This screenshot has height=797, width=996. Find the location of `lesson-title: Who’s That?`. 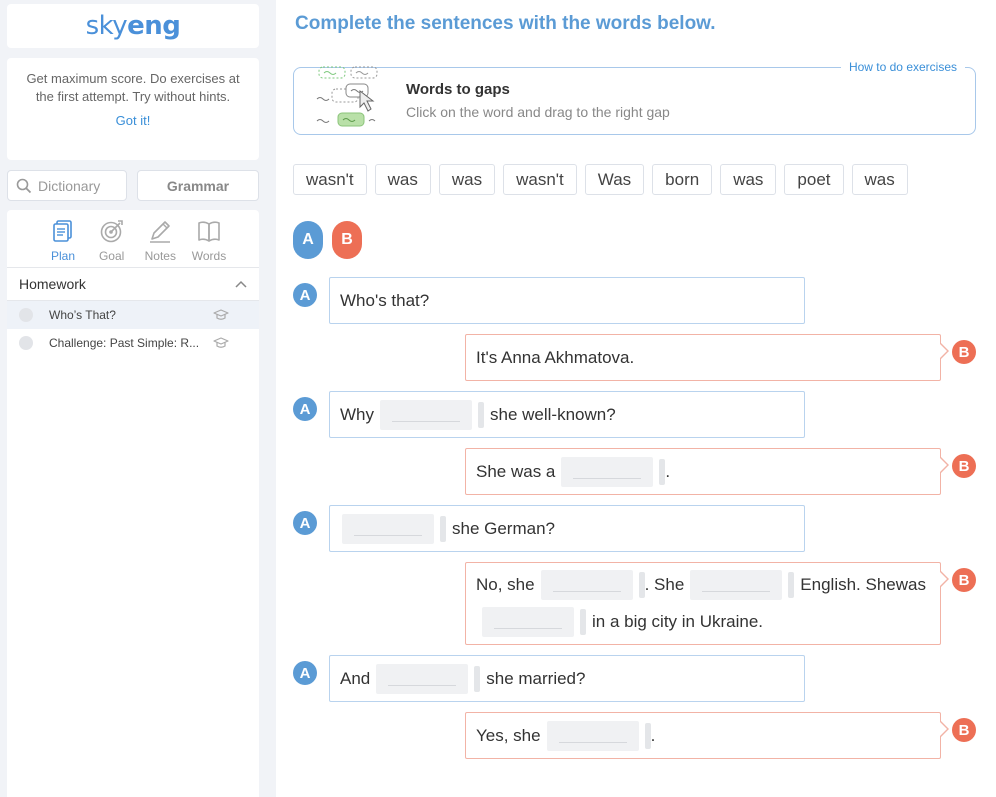

lesson-title: Who’s That? is located at coordinates (82, 315).